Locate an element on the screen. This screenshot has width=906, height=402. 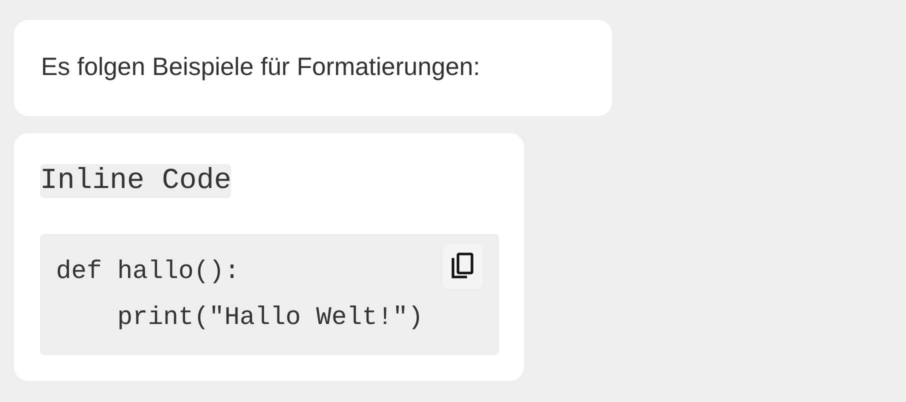
copy-icon is located at coordinates (463, 267).